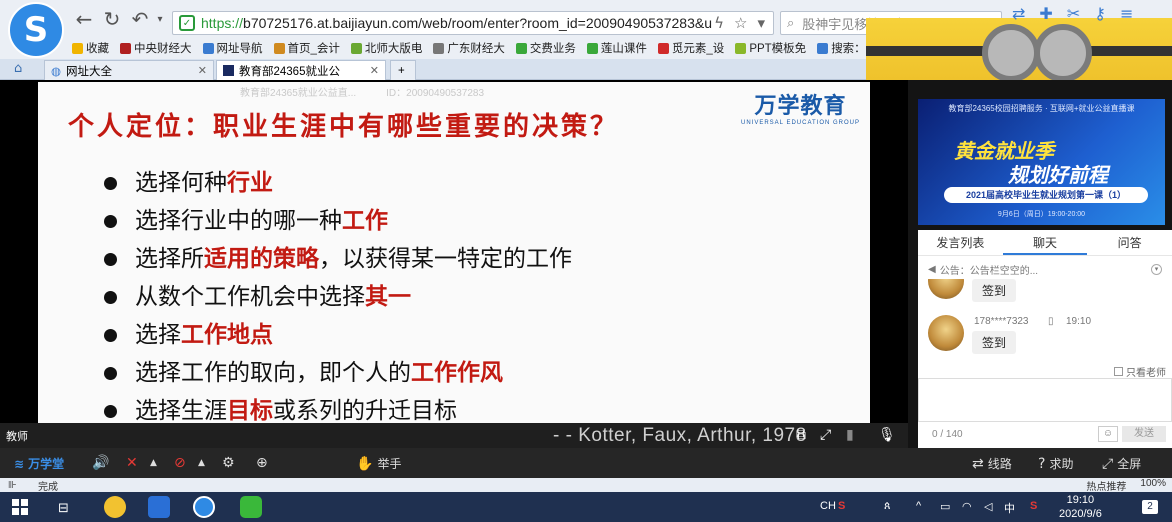 The image size is (1172, 522). What do you see at coordinates (20, 507) in the screenshot?
I see `start-icon` at bounding box center [20, 507].